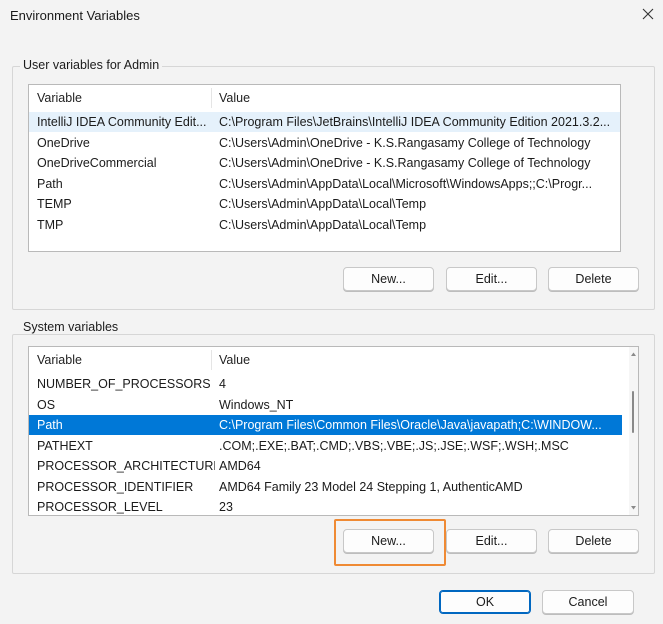 This screenshot has height=624, width=663. Describe the element at coordinates (222, 384) in the screenshot. I see `variable-value: 4` at that location.